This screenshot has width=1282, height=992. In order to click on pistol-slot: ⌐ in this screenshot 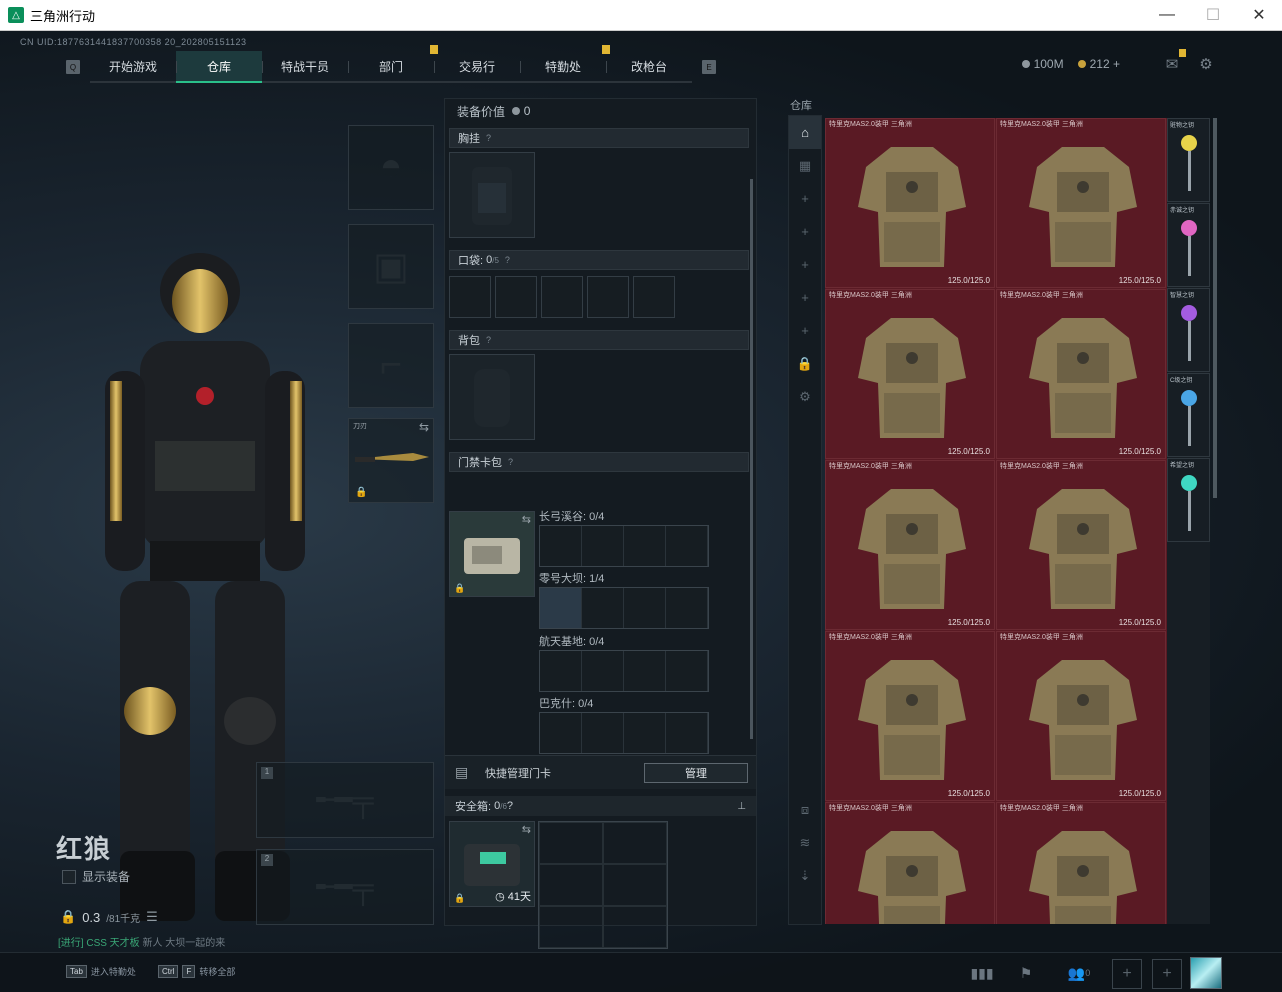, I will do `click(391, 365)`.